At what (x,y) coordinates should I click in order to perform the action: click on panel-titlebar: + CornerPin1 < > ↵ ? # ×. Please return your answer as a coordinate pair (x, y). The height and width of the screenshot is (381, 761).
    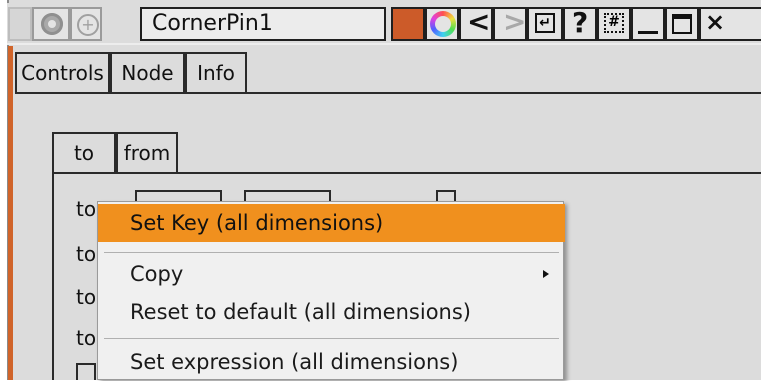
    Looking at the image, I should click on (384, 24).